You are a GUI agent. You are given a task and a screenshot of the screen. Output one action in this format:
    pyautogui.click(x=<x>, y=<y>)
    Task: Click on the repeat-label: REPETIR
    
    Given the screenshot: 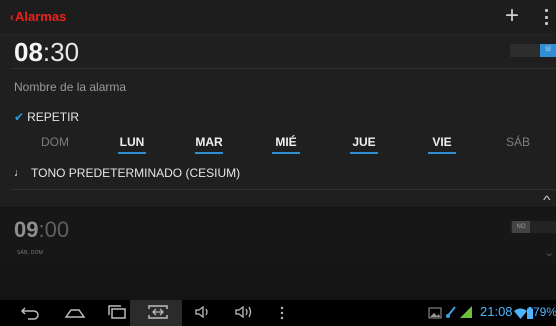 What is the action you would take?
    pyautogui.click(x=53, y=117)
    